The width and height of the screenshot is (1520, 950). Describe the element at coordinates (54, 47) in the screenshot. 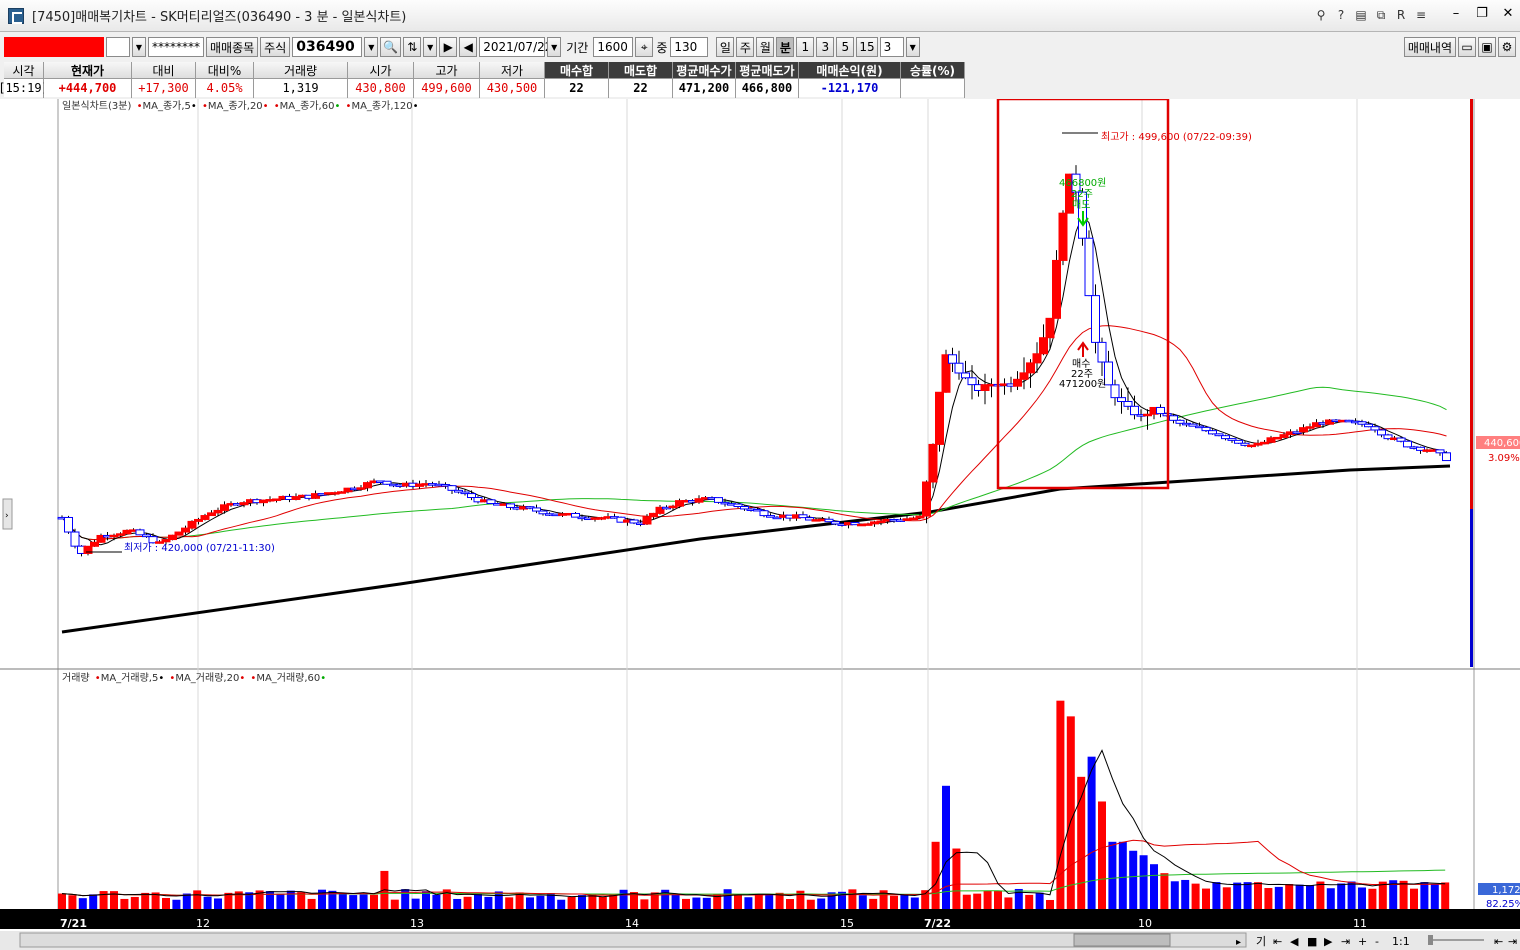

I see `account-select` at that location.